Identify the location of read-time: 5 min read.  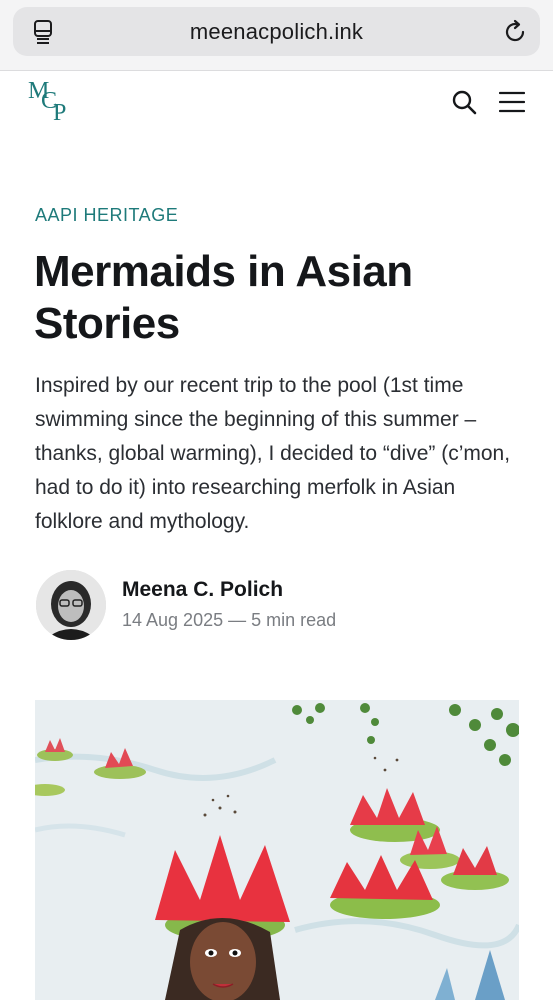
(294, 620).